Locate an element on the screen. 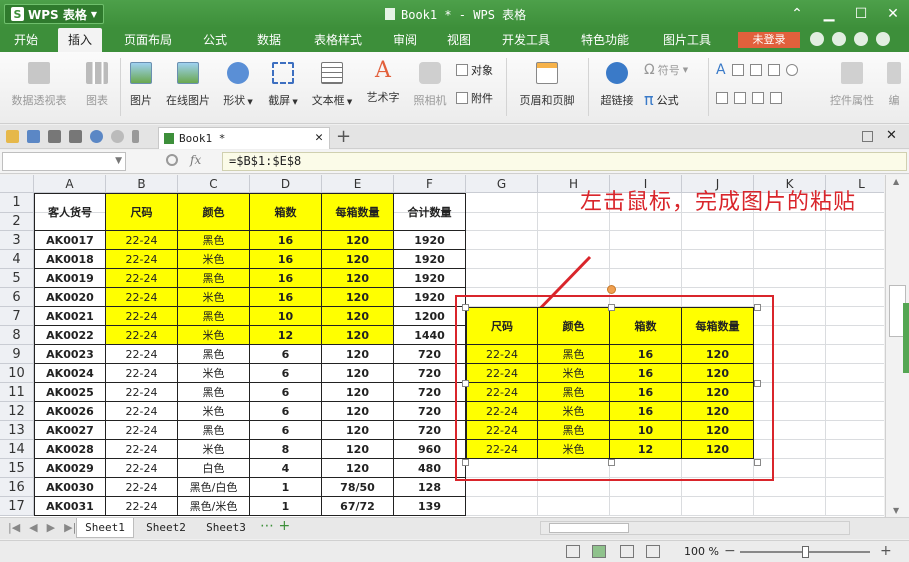  table-cell: 139 is located at coordinates (430, 506).